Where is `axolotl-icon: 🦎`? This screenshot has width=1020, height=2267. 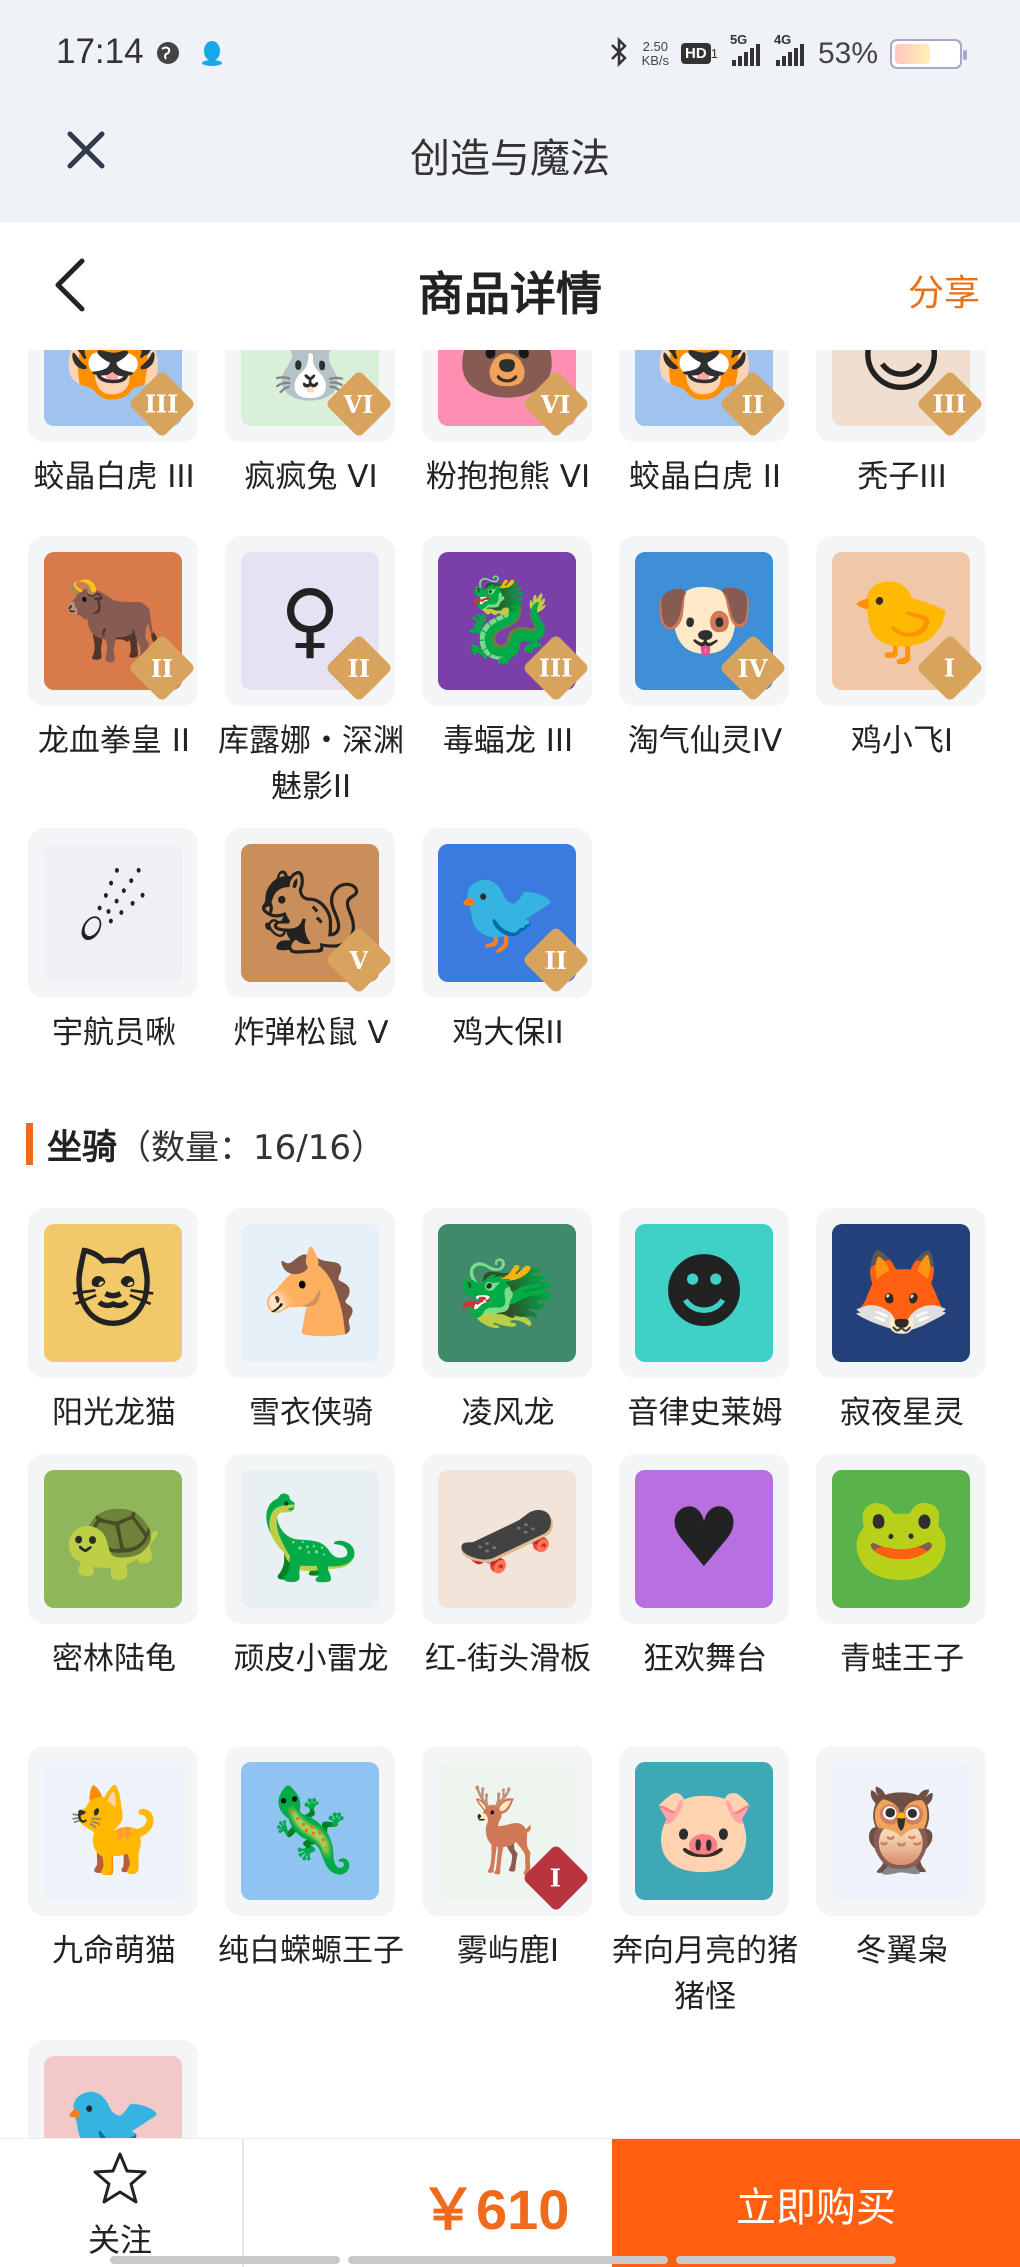 axolotl-icon: 🦎 is located at coordinates (310, 1831).